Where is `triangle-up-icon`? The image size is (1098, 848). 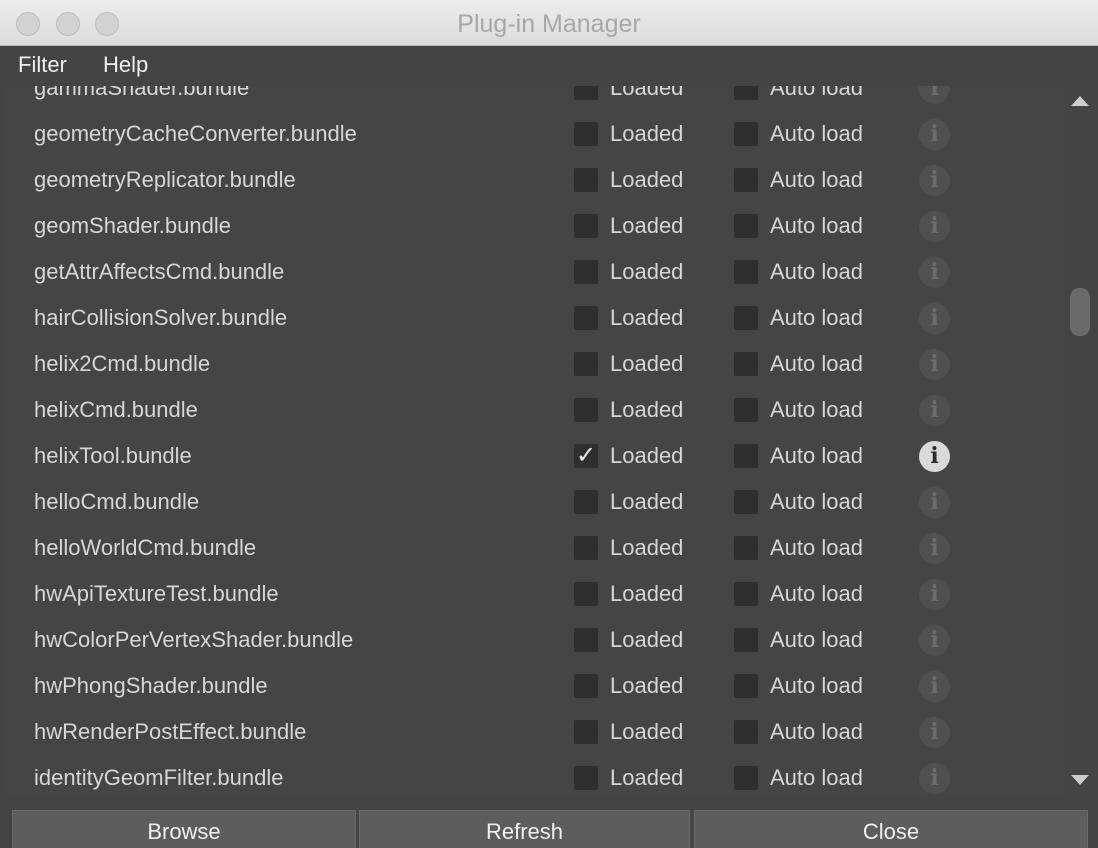
triangle-up-icon is located at coordinates (1080, 101).